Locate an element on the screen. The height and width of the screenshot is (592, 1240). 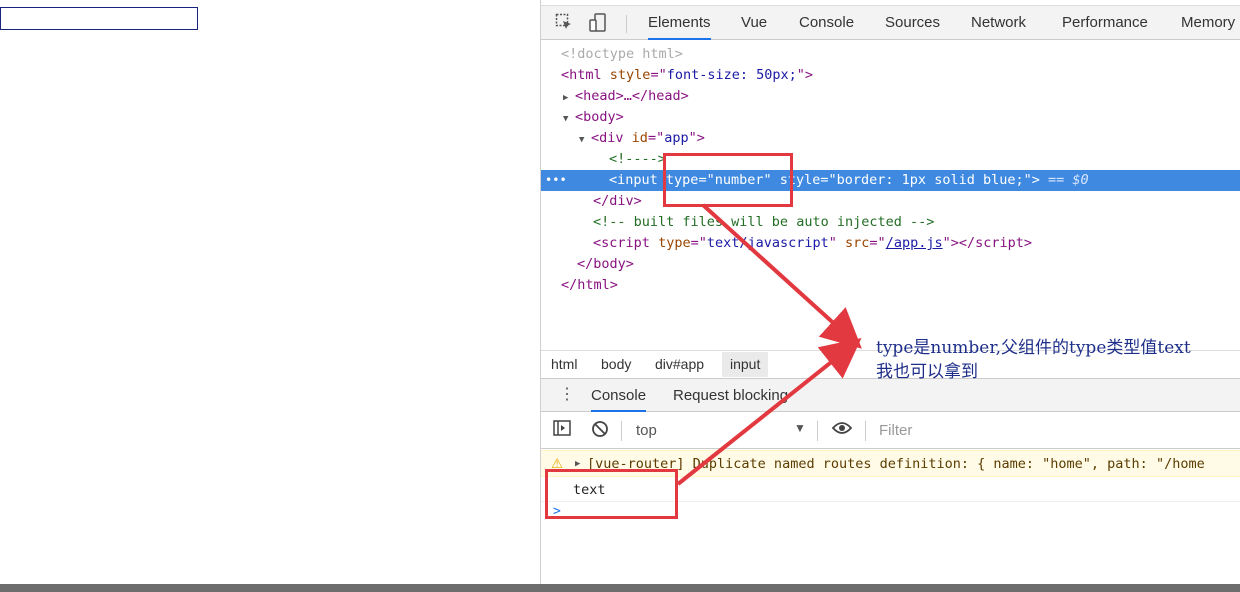
annotation-arrows is located at coordinates (769, 344).